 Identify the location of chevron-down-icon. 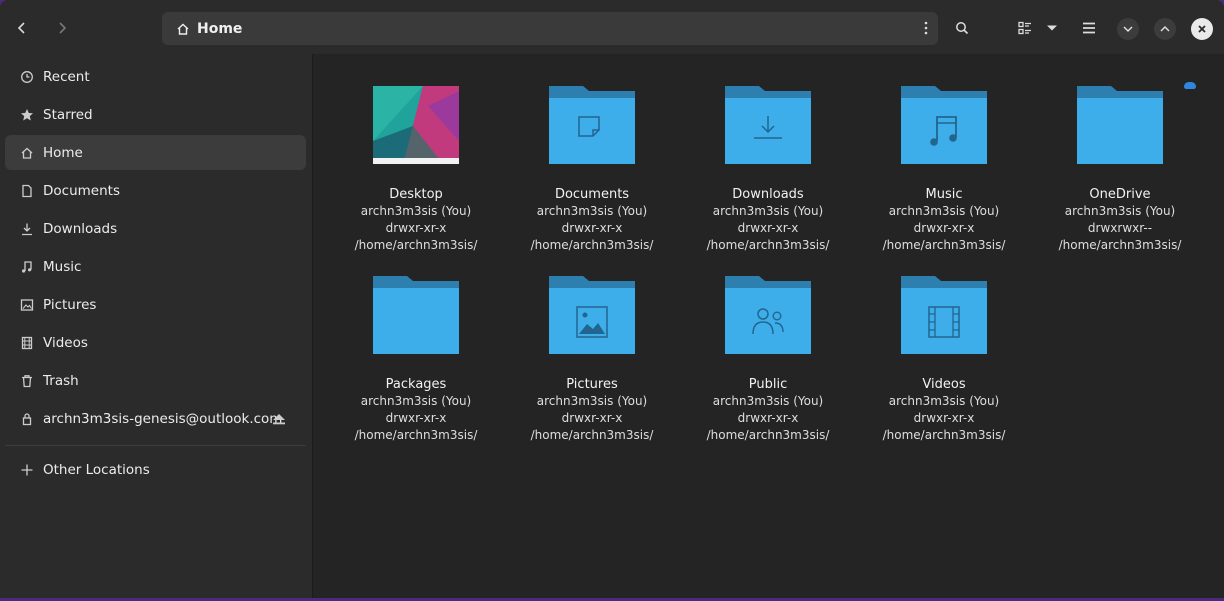
(1128, 29).